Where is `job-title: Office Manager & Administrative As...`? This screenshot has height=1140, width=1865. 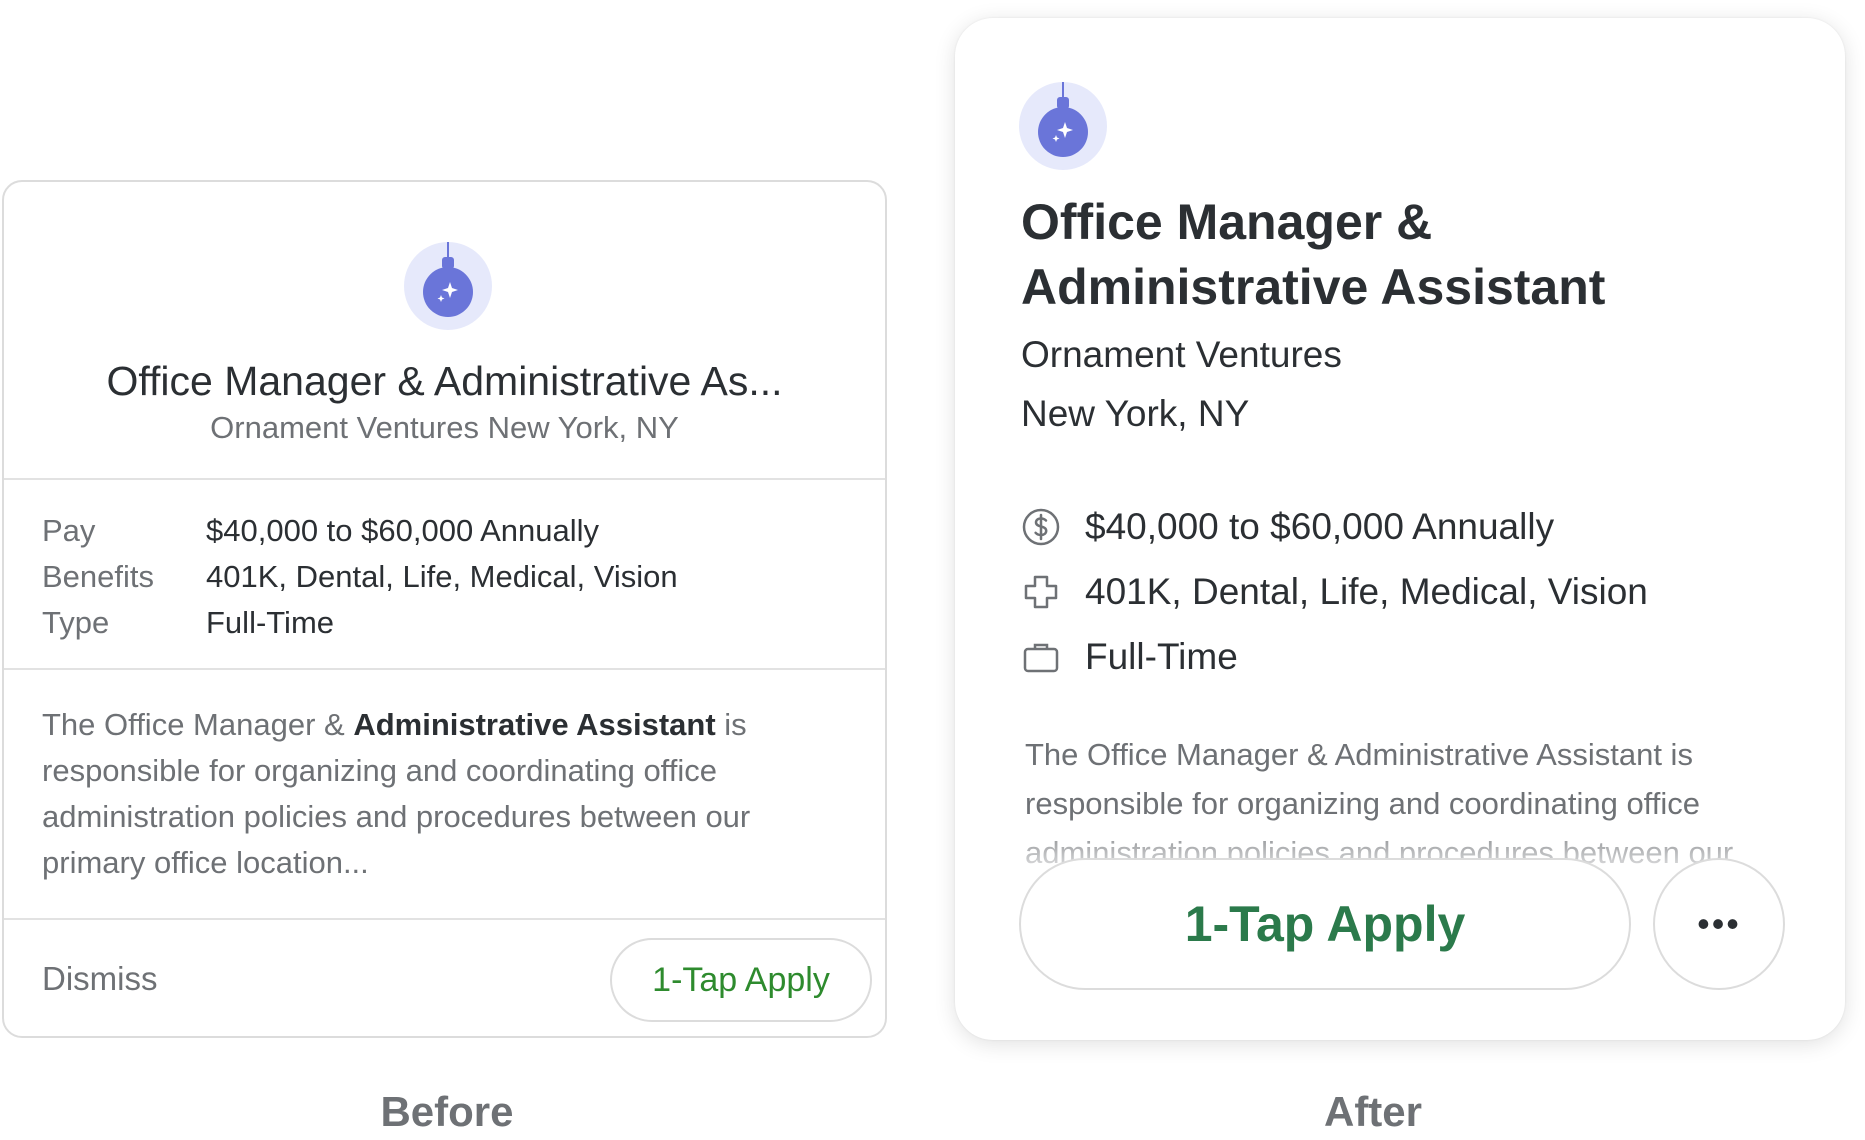
job-title: Office Manager & Administrative As... is located at coordinates (444, 381).